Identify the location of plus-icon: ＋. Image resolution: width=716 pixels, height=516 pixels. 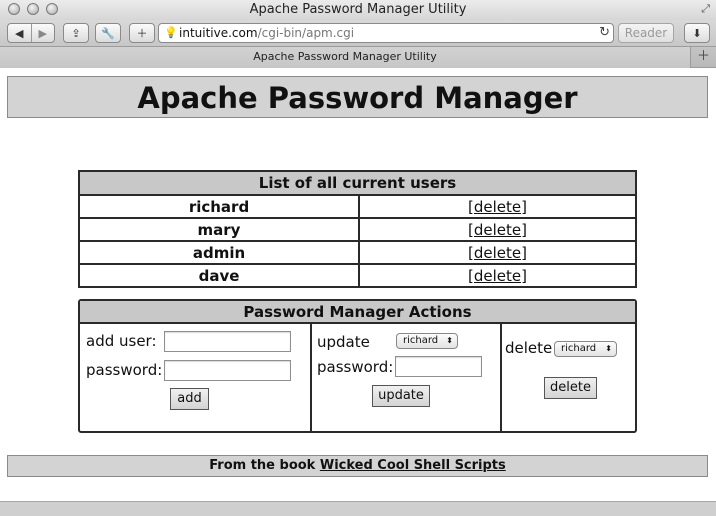
(142, 33).